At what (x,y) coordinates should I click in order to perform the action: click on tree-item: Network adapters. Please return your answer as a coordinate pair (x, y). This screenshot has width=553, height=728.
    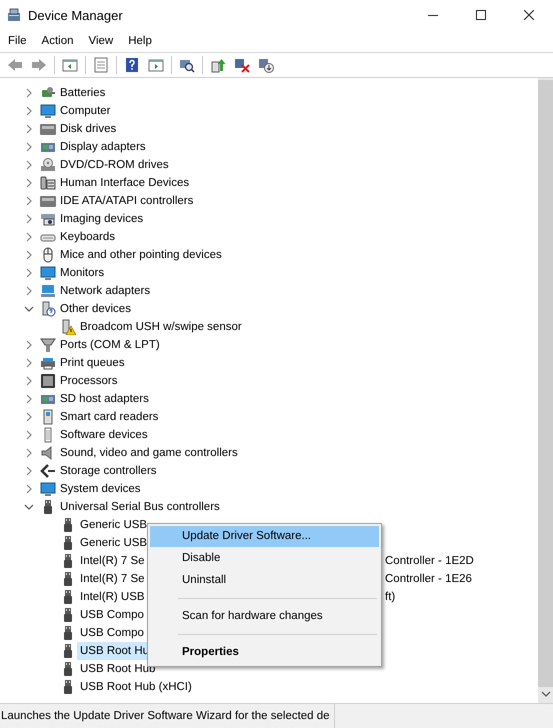
    Looking at the image, I should click on (105, 291).